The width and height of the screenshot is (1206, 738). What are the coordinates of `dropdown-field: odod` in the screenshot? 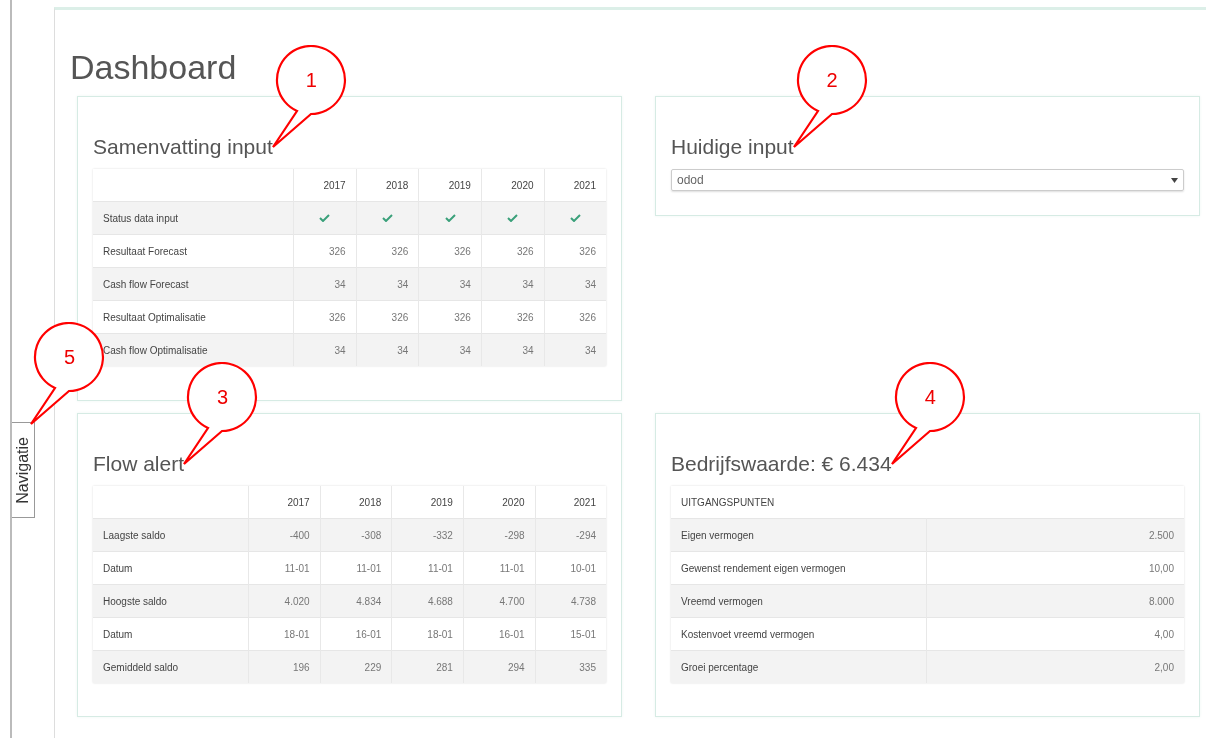 It's located at (927, 180).